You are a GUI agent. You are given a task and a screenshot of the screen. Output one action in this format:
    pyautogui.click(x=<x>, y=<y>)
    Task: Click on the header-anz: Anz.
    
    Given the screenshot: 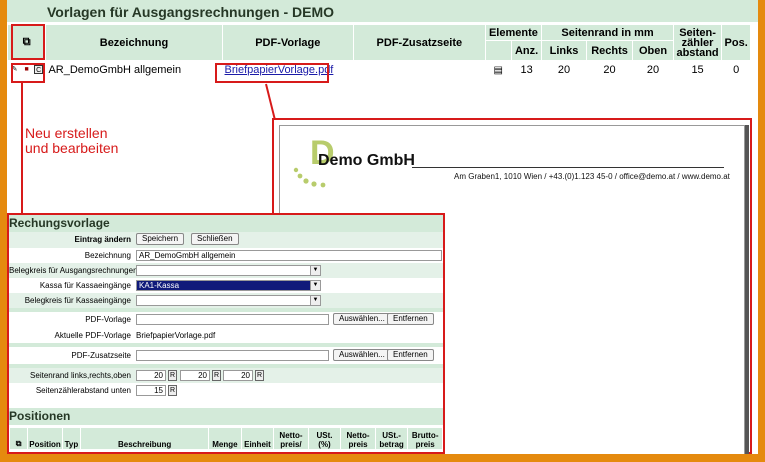 What is the action you would take?
    pyautogui.click(x=526, y=50)
    